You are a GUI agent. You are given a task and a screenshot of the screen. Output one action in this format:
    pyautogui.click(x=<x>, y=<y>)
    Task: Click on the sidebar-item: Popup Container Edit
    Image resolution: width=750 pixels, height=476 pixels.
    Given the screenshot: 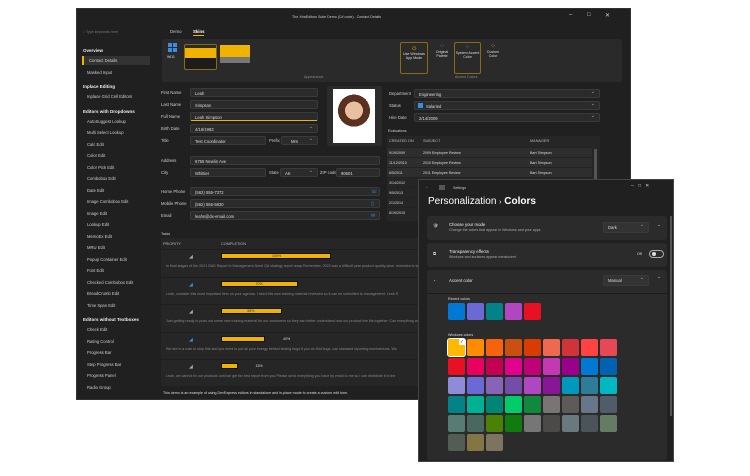 What is the action you would take?
    pyautogui.click(x=116, y=259)
    